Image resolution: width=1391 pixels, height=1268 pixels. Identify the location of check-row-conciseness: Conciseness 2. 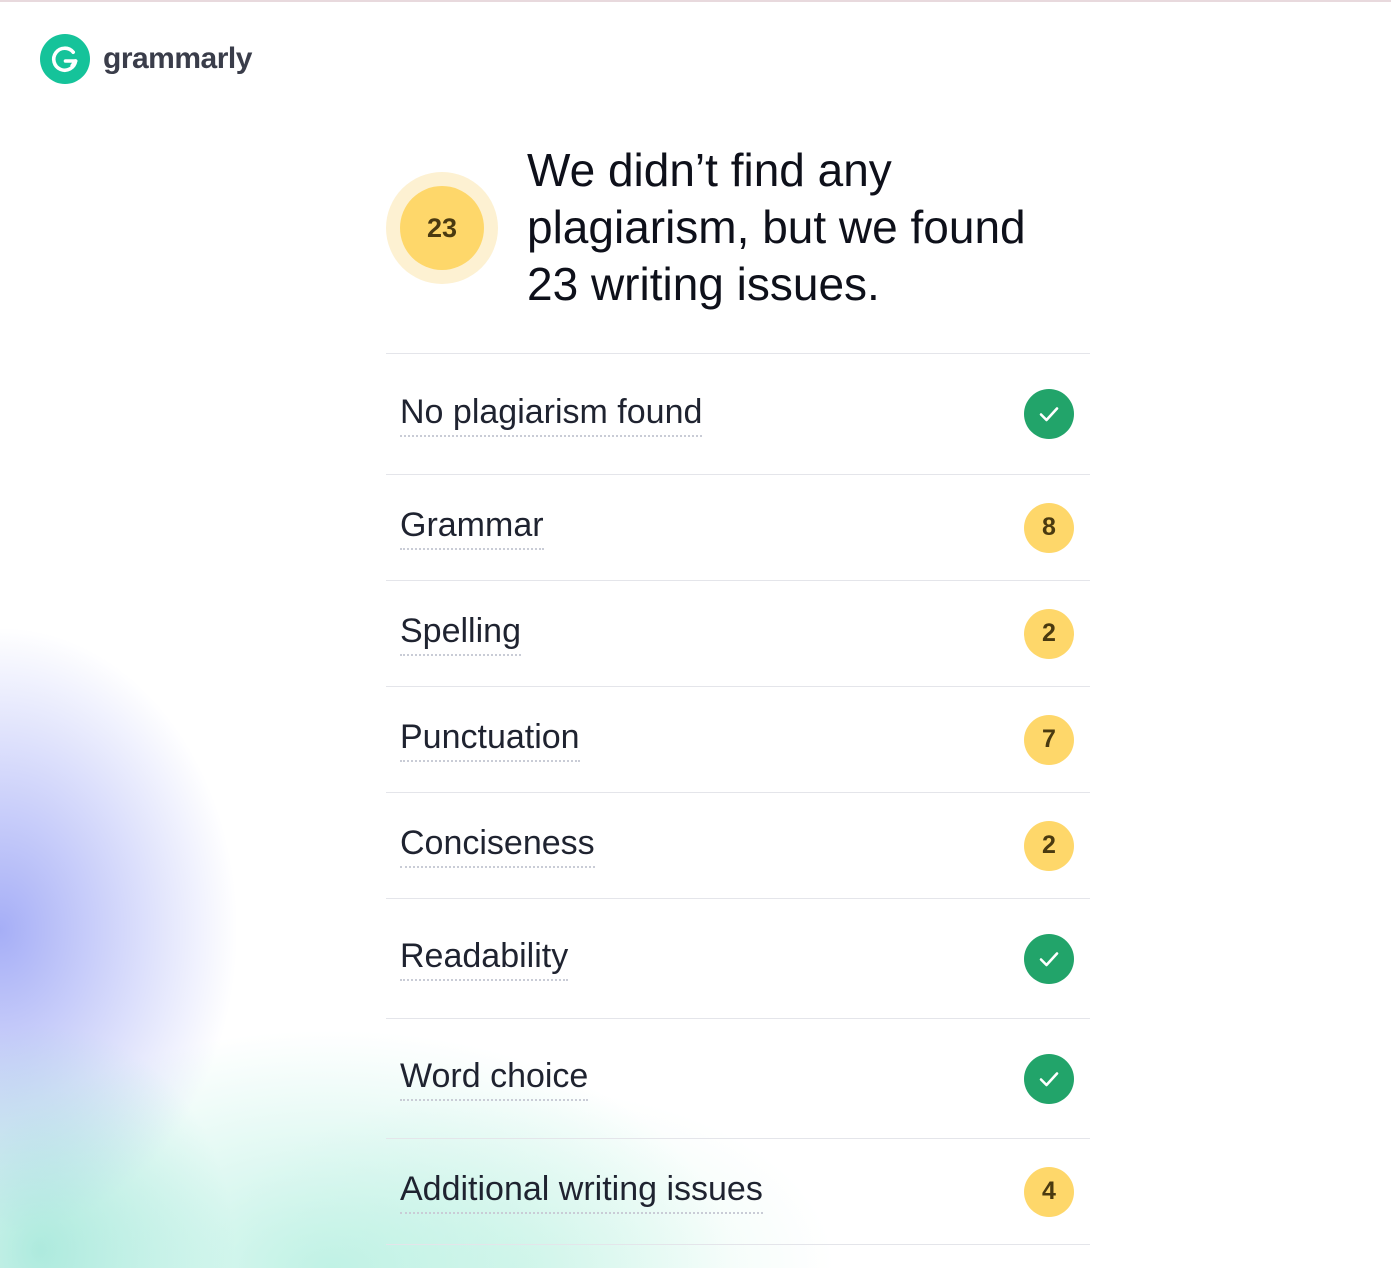
(738, 845).